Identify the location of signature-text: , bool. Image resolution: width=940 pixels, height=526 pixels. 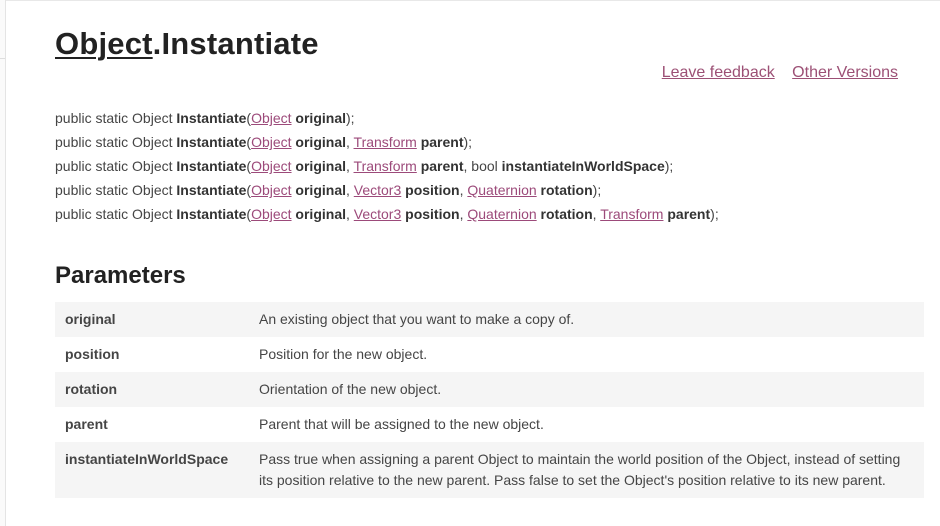
(482, 166).